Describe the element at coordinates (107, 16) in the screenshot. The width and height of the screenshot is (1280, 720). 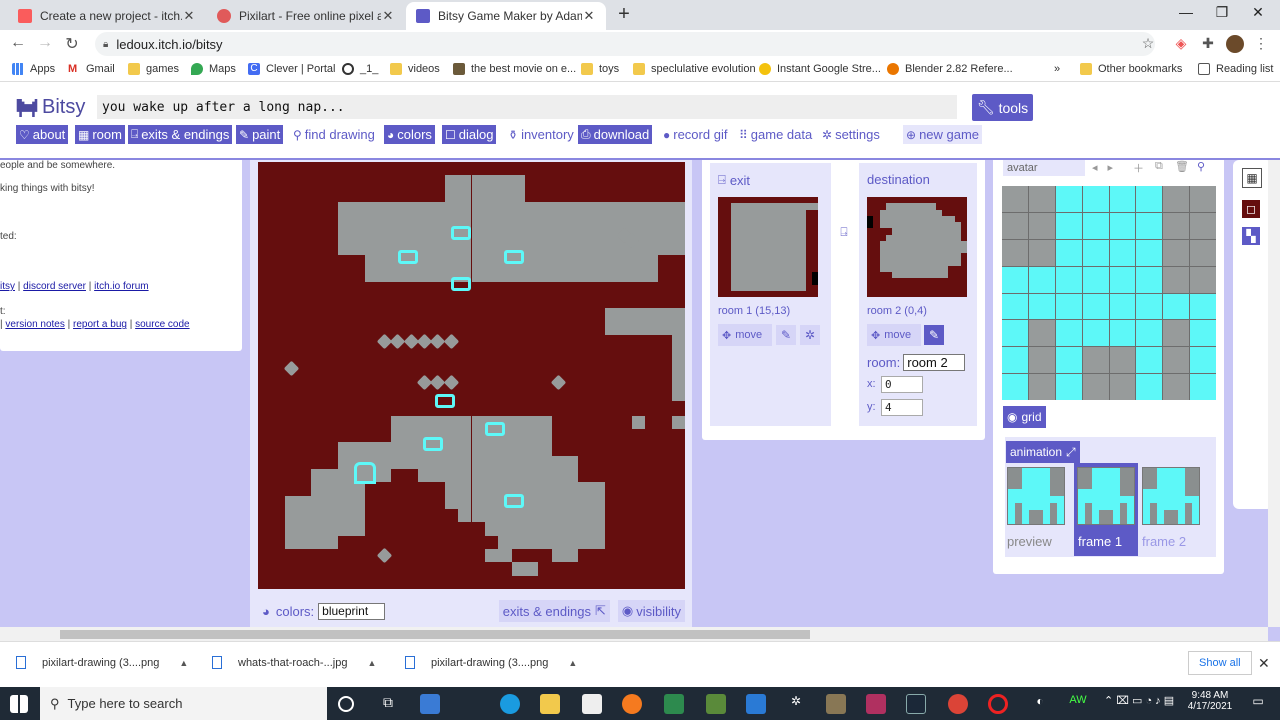
I see `tab-itch: Create a new project - itch.io ✕` at that location.